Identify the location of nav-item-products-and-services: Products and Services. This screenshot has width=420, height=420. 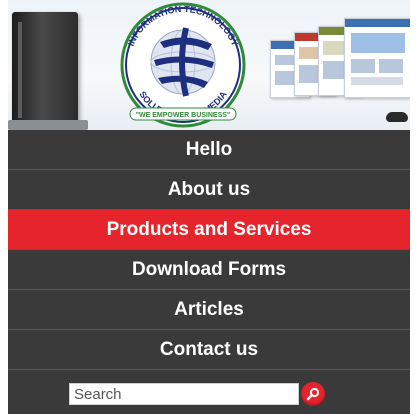
(209, 230).